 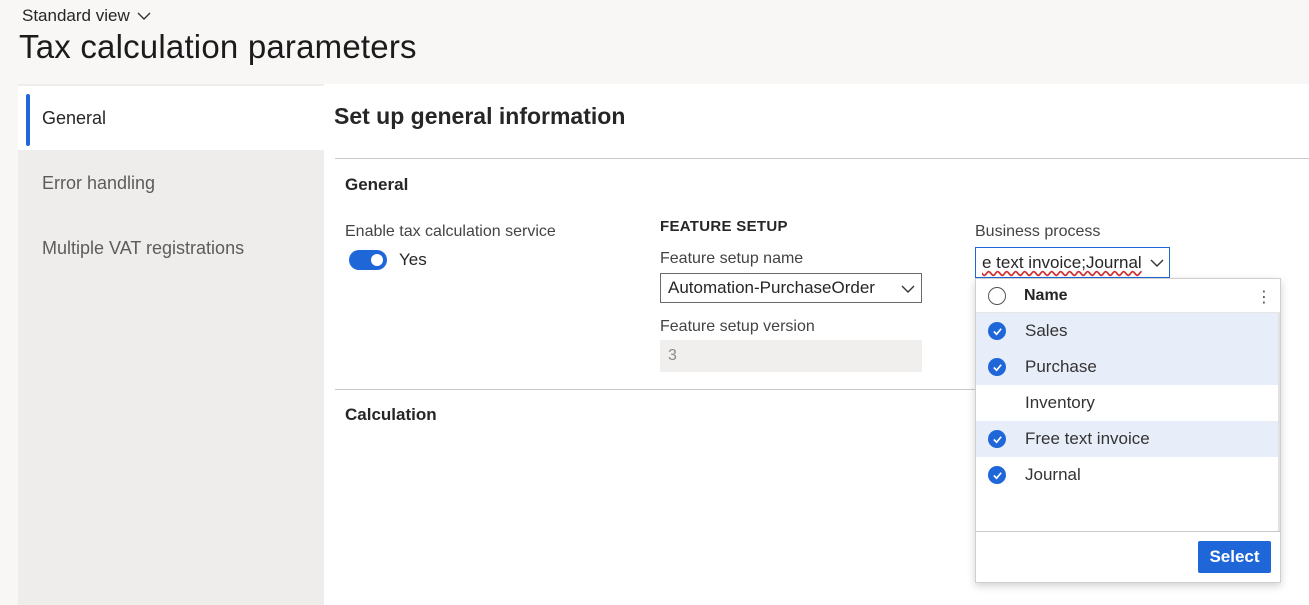 What do you see at coordinates (391, 415) in the screenshot?
I see `calculation-group-header: Calculation` at bounding box center [391, 415].